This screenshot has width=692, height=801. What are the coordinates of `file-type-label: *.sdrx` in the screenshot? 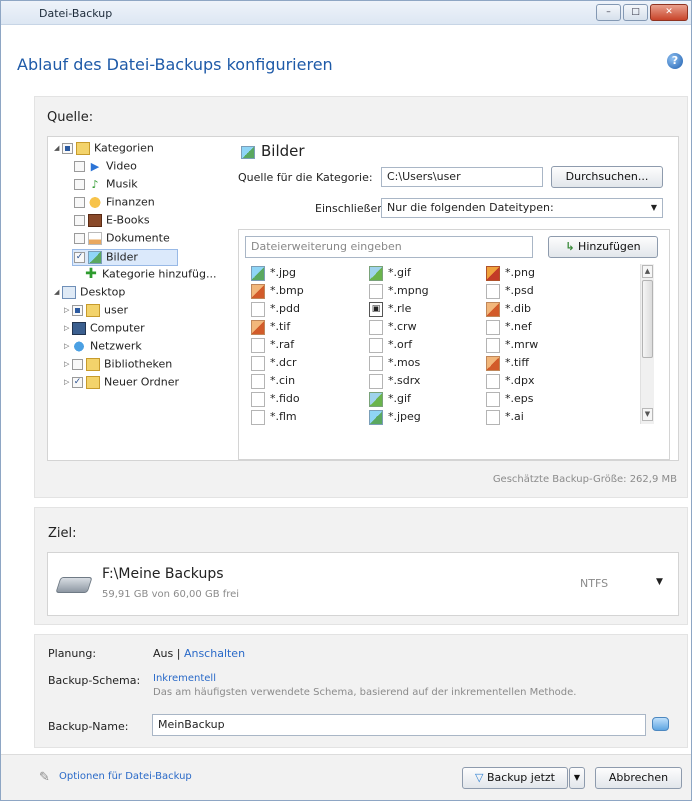 It's located at (404, 380).